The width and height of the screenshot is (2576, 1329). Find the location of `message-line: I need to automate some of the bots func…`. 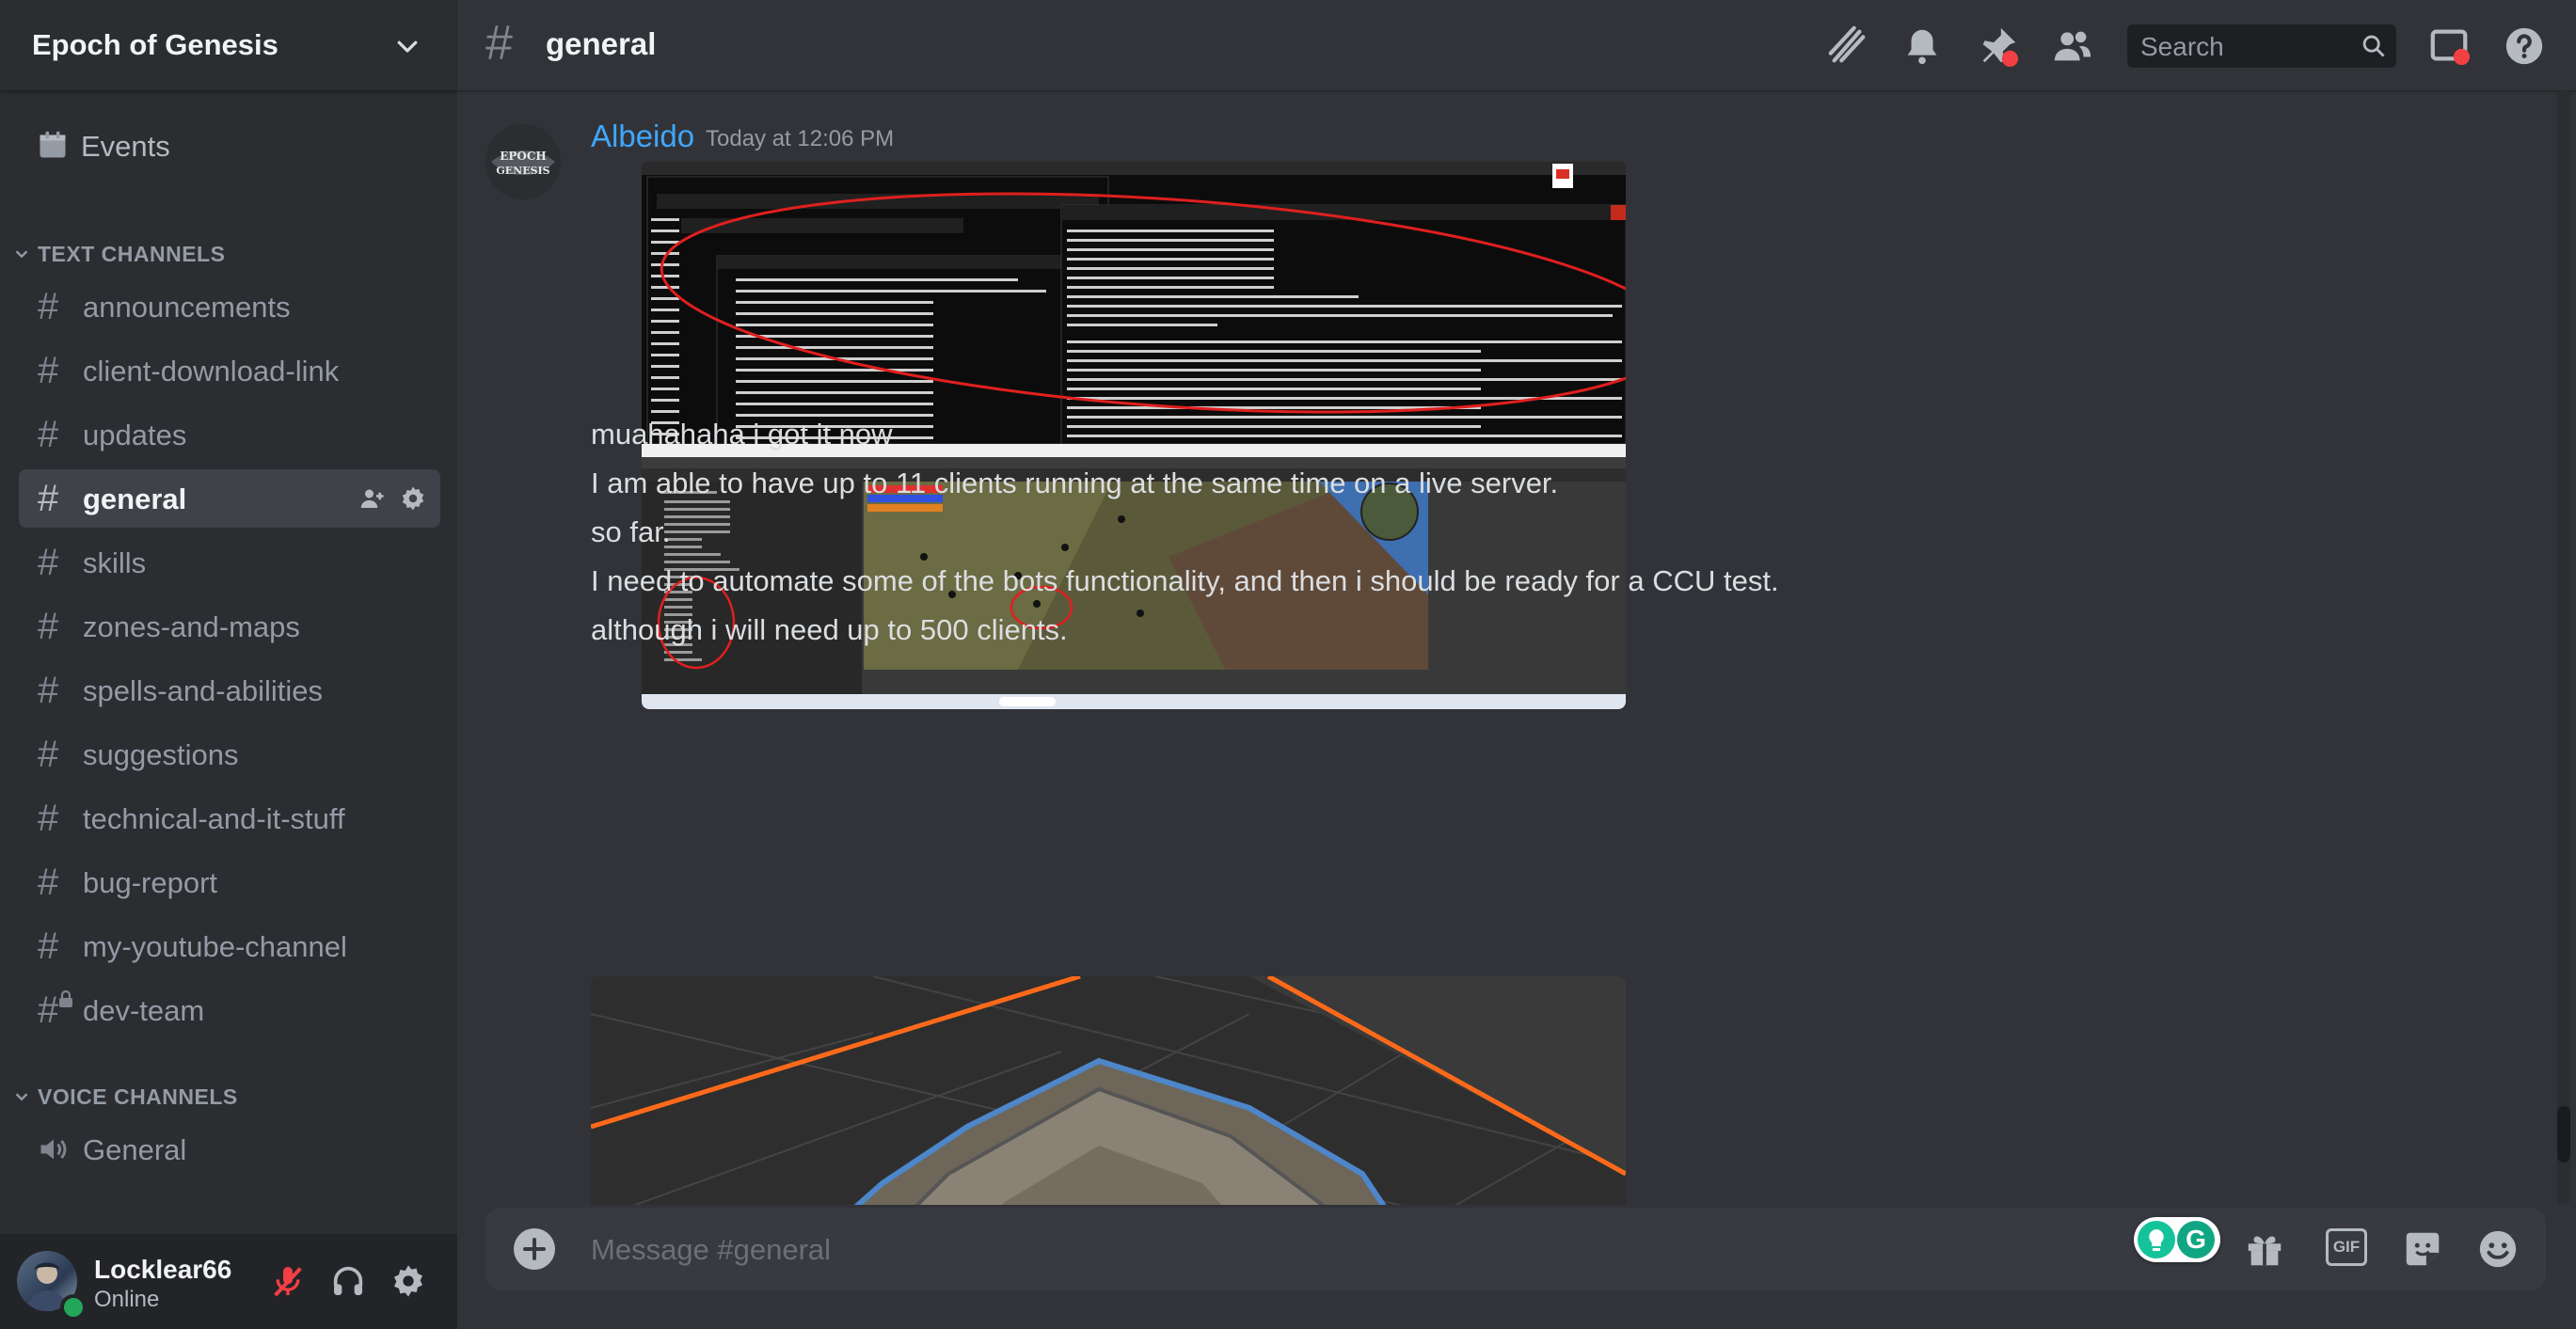

message-line: I need to automate some of the bots func… is located at coordinates (1185, 580).